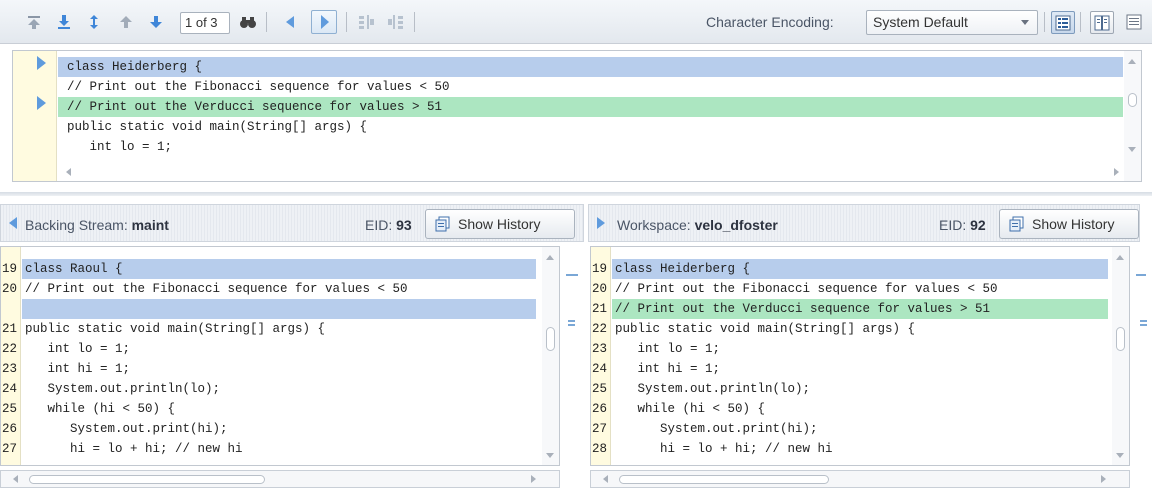 The height and width of the screenshot is (492, 1152). I want to click on encoding-label: Character Encoding:, so click(770, 22).